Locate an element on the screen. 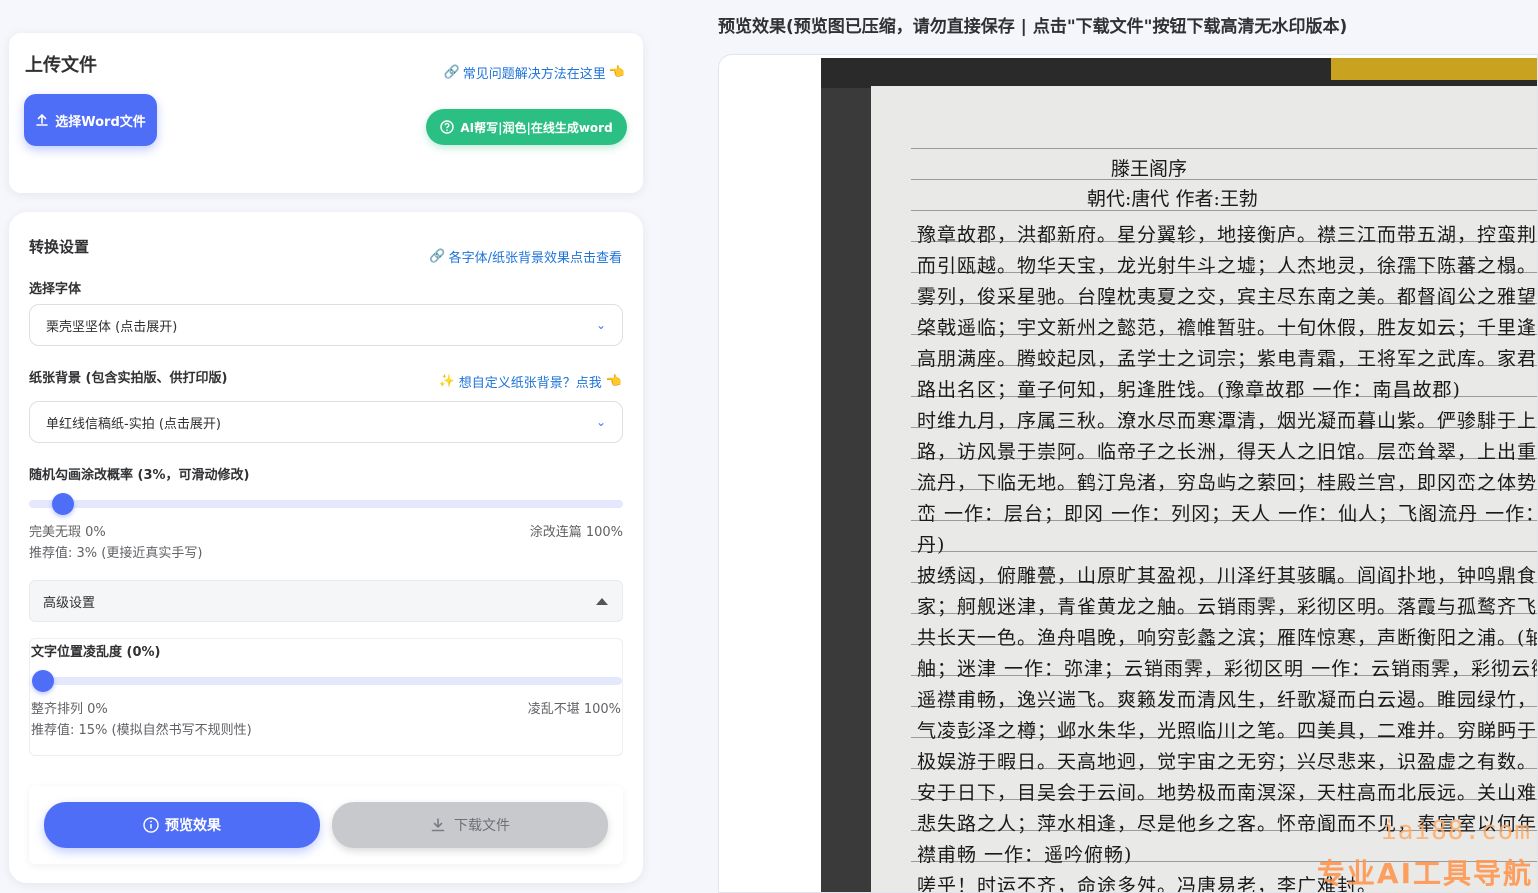 The width and height of the screenshot is (1538, 893). handwriting-line: 丹) is located at coordinates (931, 545).